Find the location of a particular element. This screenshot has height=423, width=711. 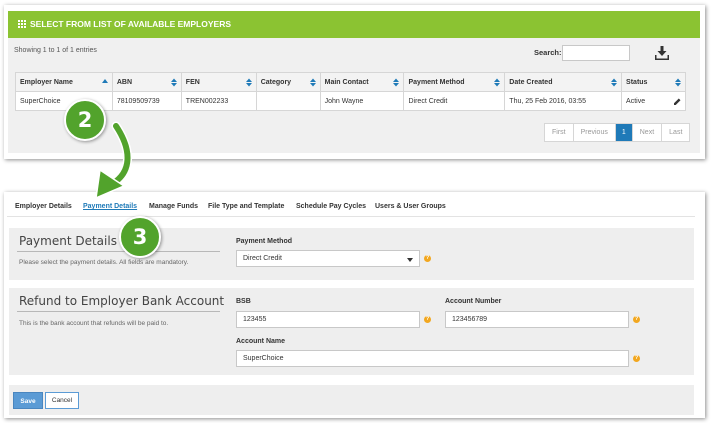

step-2-badge: 2 is located at coordinates (85, 120).